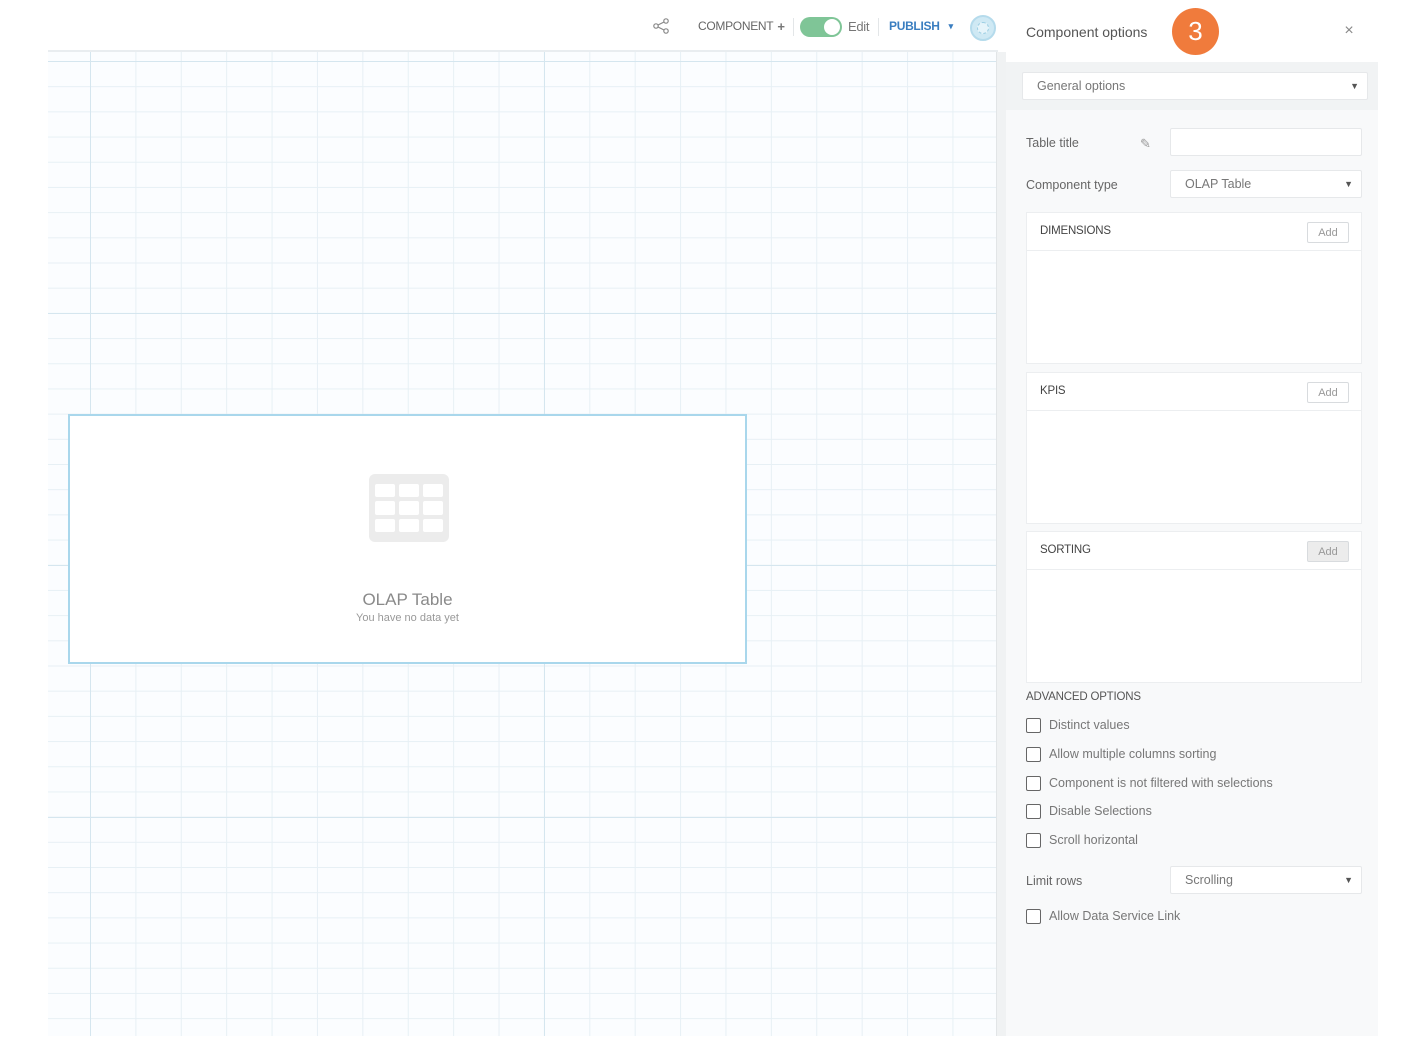  Describe the element at coordinates (1081, 86) in the screenshot. I see `options-section-value: General options` at that location.